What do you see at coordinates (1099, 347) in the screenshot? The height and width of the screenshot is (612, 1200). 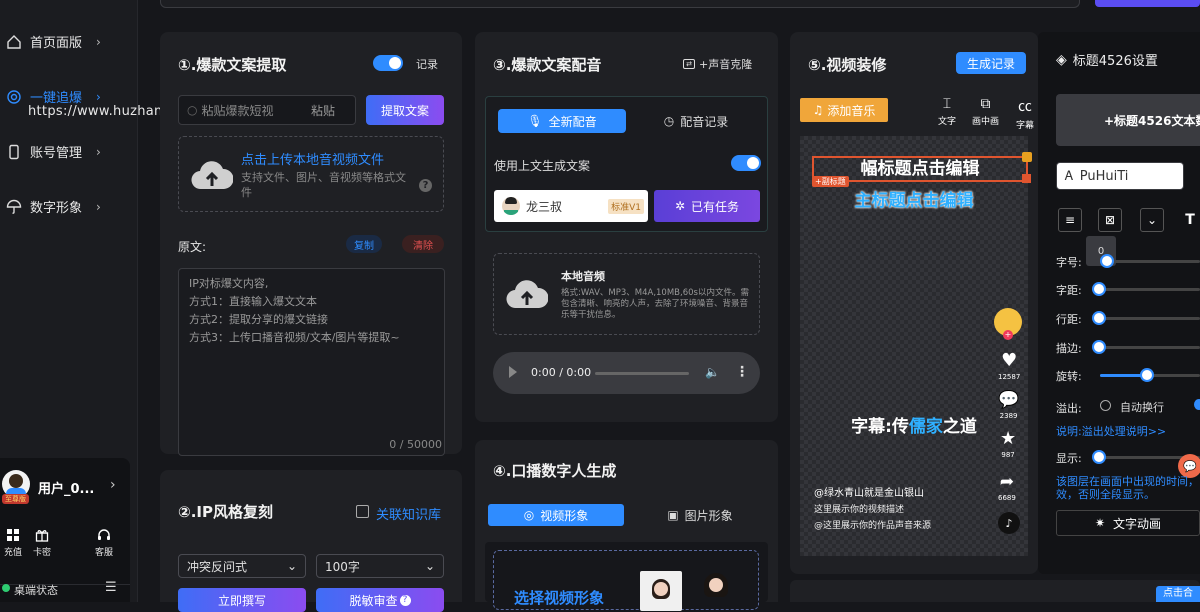 I see `stroke-slider` at bounding box center [1099, 347].